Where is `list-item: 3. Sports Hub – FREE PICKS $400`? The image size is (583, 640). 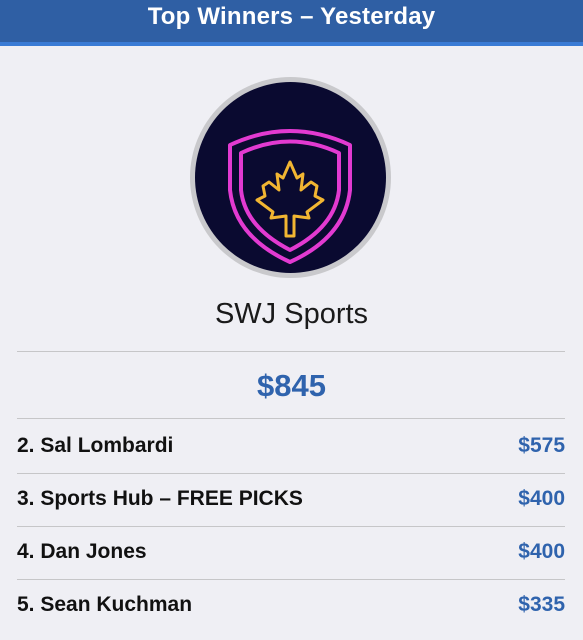
list-item: 3. Sports Hub – FREE PICKS $400 is located at coordinates (291, 499).